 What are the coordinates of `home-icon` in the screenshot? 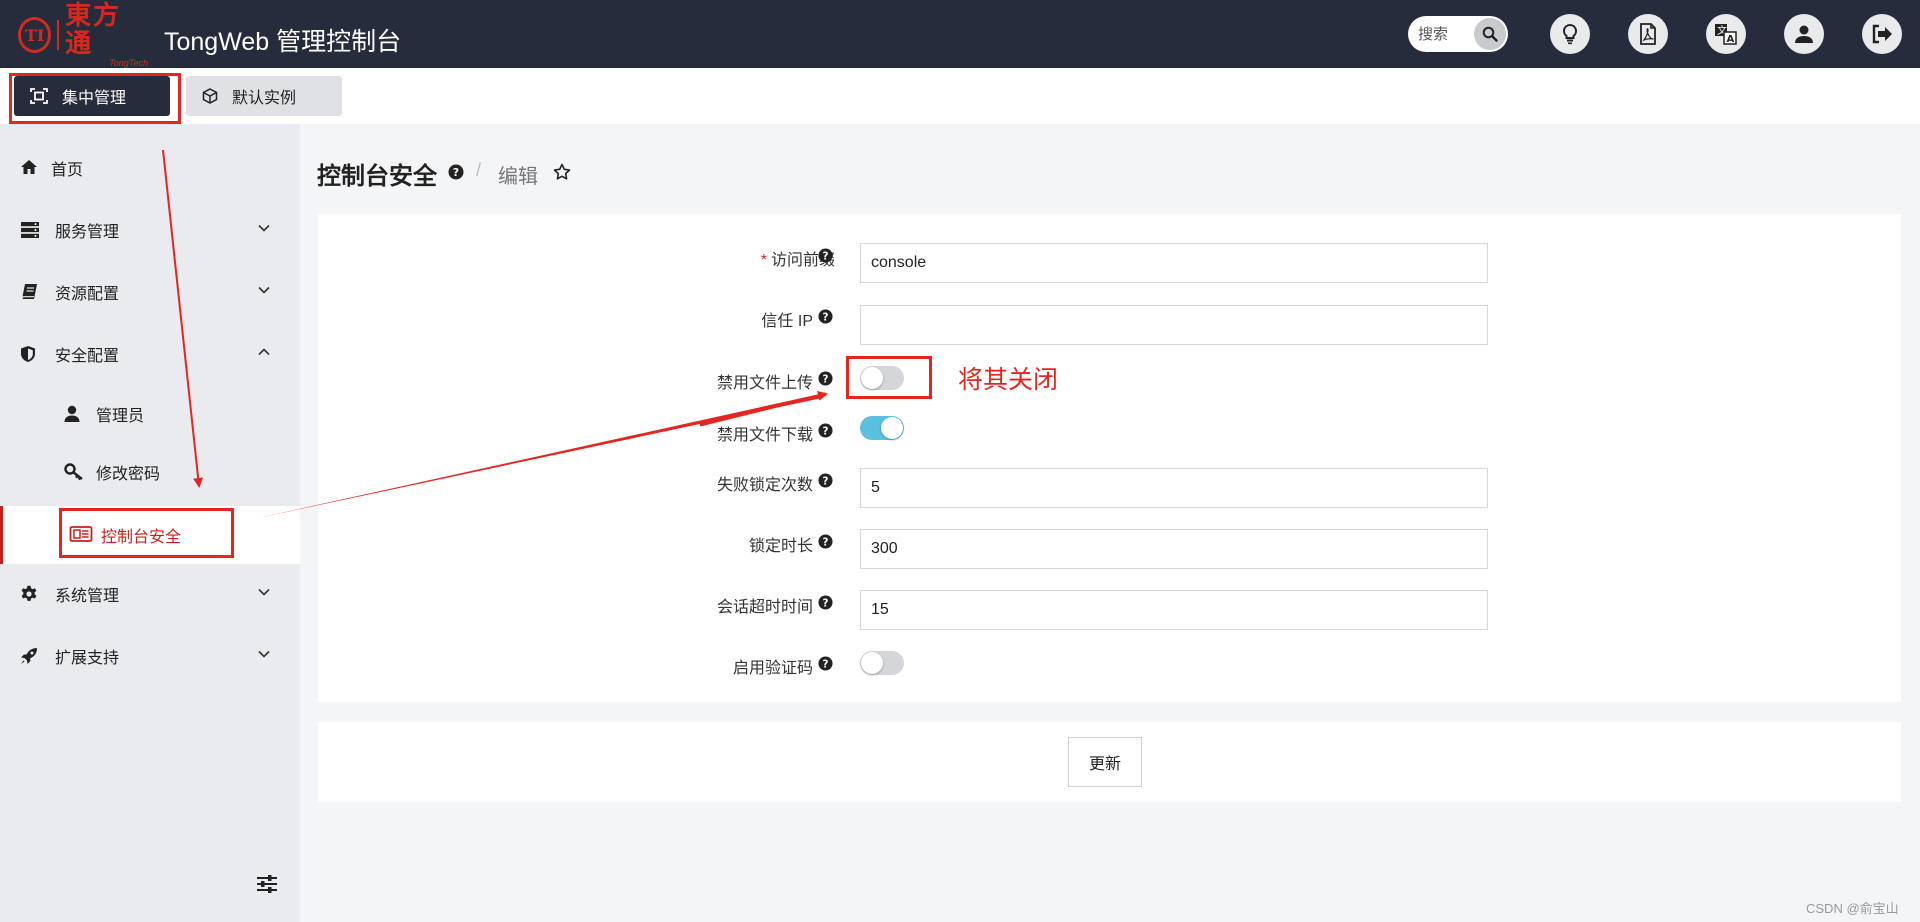 It's located at (29, 167).